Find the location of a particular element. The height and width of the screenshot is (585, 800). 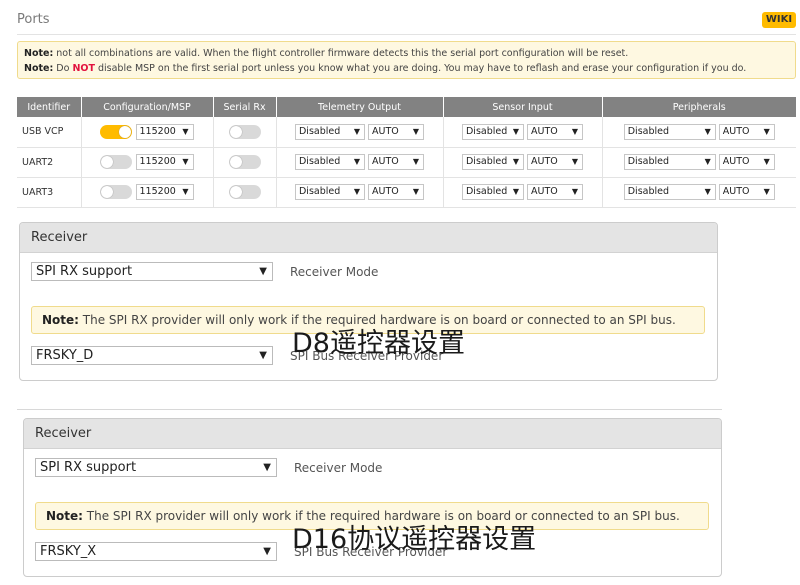

overlay-caption-d8: D8遥控器设置 is located at coordinates (378, 343).